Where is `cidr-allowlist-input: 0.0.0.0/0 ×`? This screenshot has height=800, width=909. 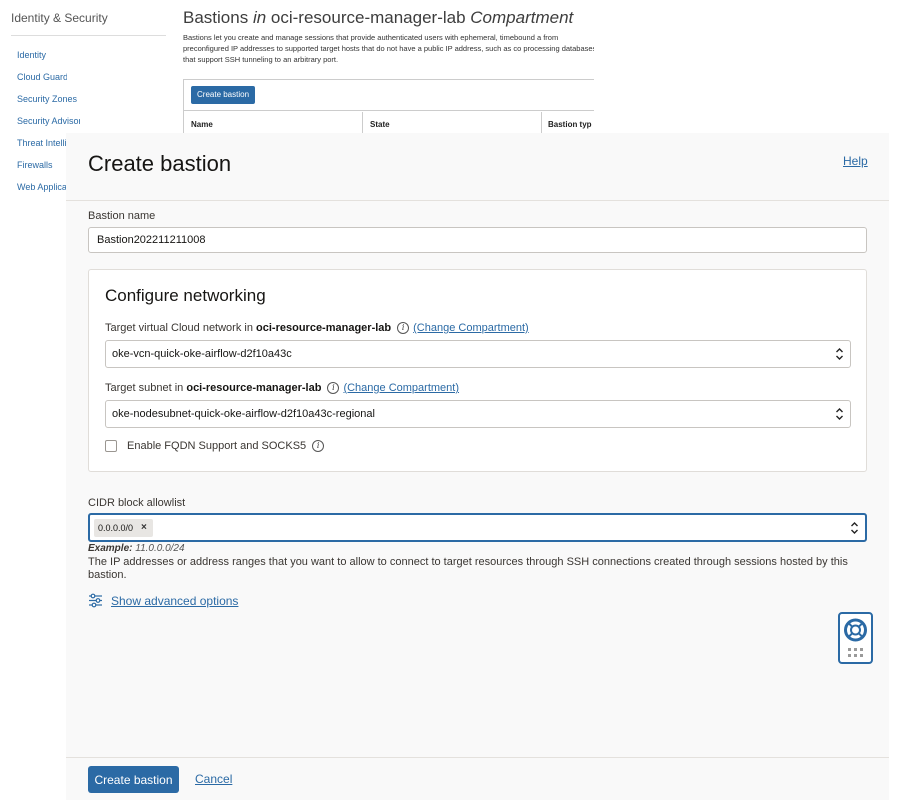
cidr-allowlist-input: 0.0.0.0/0 × is located at coordinates (477, 527).